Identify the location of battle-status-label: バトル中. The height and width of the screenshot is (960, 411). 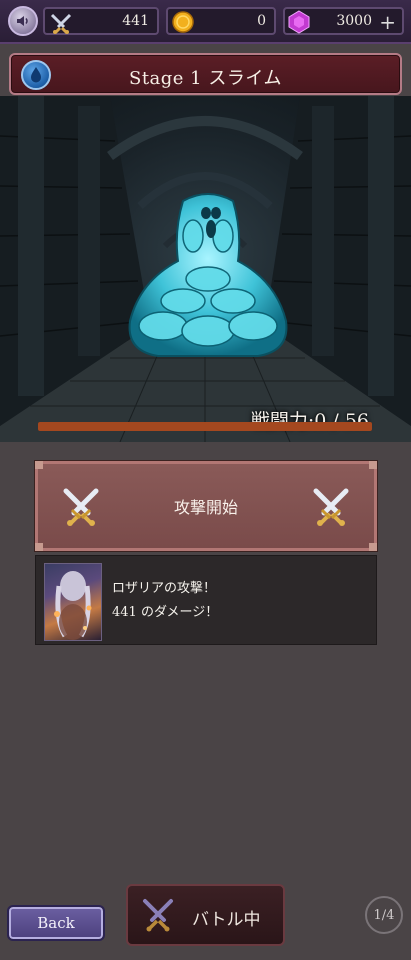
(226, 920).